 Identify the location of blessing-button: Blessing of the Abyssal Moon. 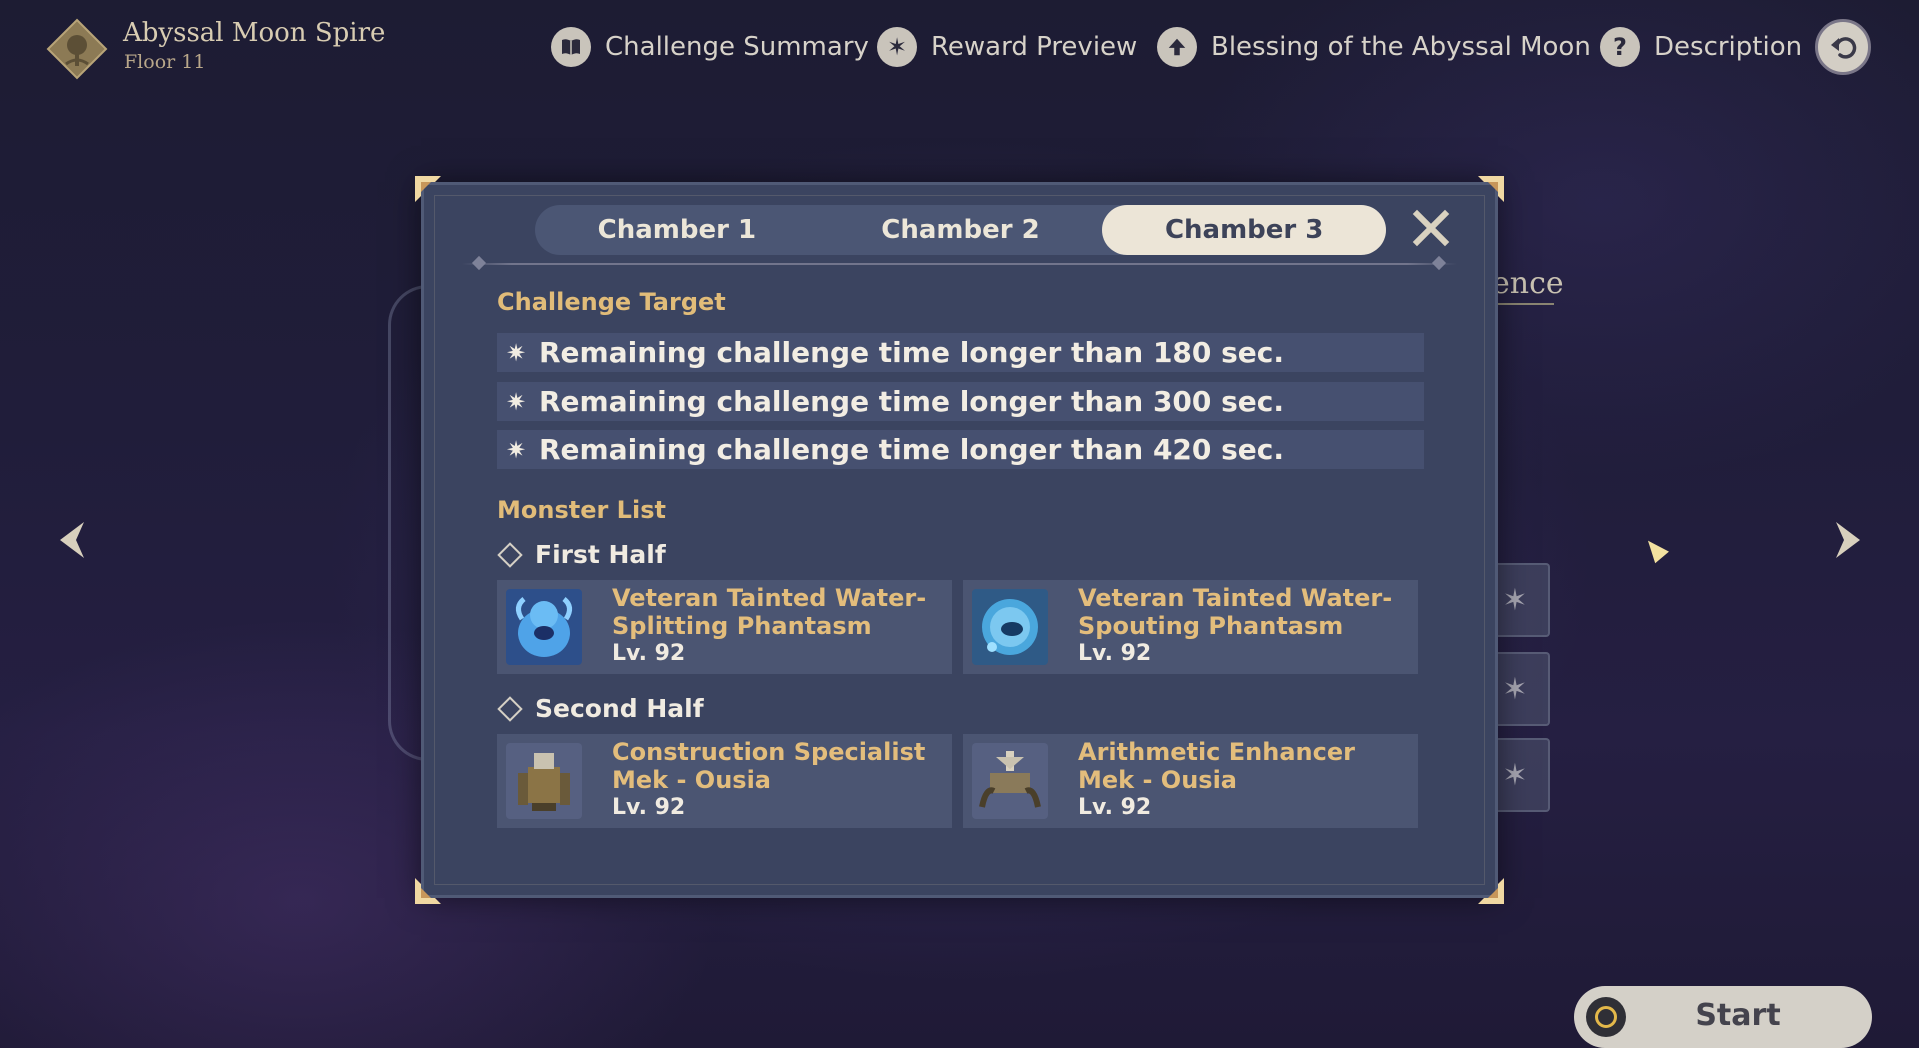
(1374, 47).